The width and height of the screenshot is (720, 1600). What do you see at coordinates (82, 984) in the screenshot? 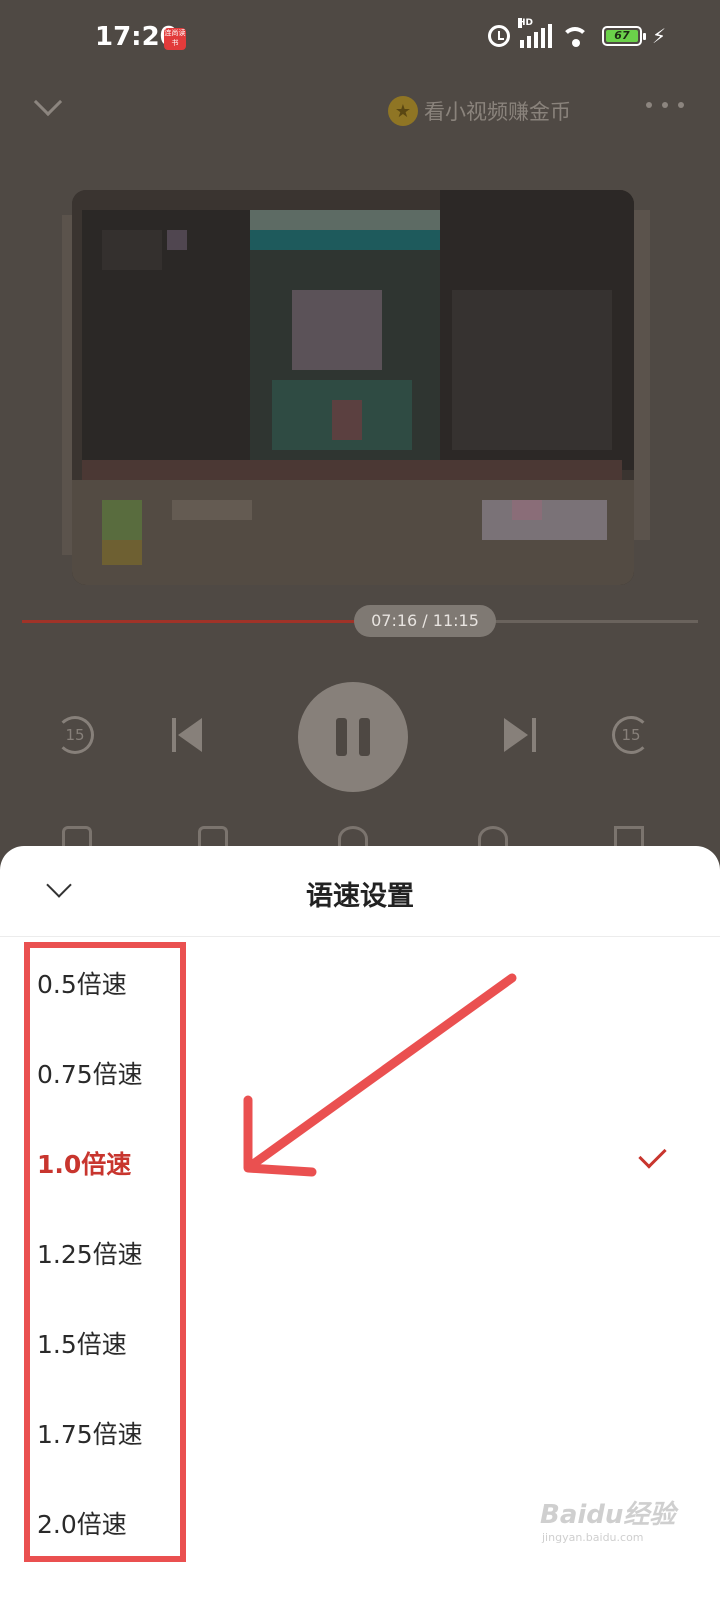
I see `speed-option-label: 0.5倍速` at bounding box center [82, 984].